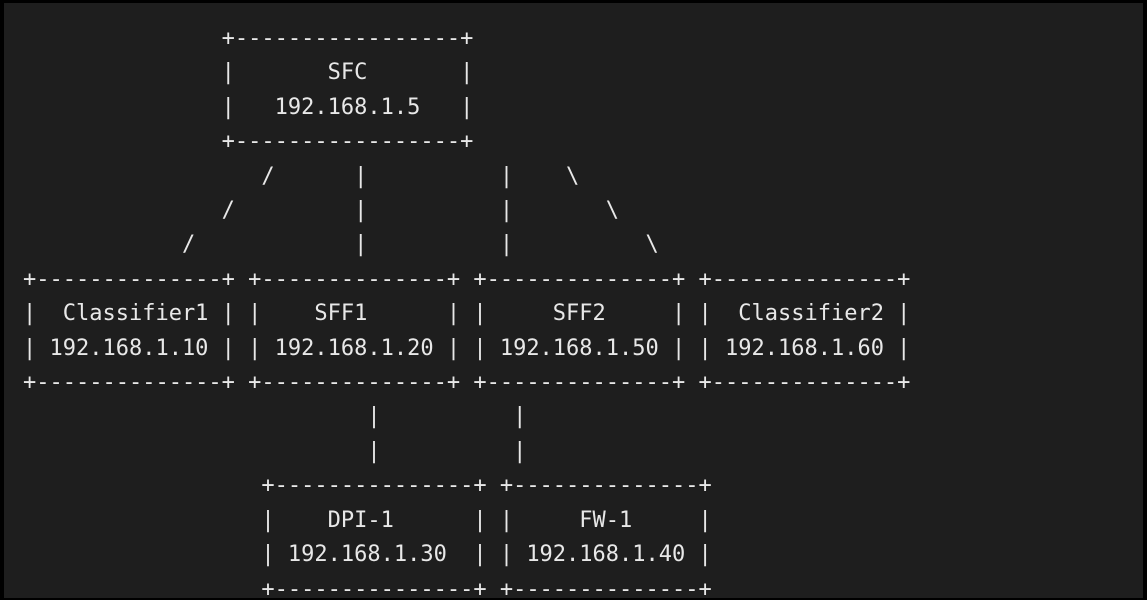 This screenshot has height=600, width=1147. I want to click on diagram-line-5: / | | \, so click(301, 176).